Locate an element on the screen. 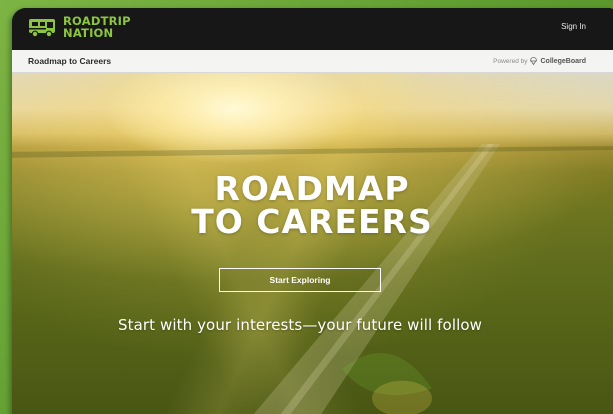 Image resolution: width=613 pixels, height=414 pixels. roadtrip-nation-logo: ROADTRIP NATION is located at coordinates (79, 27).